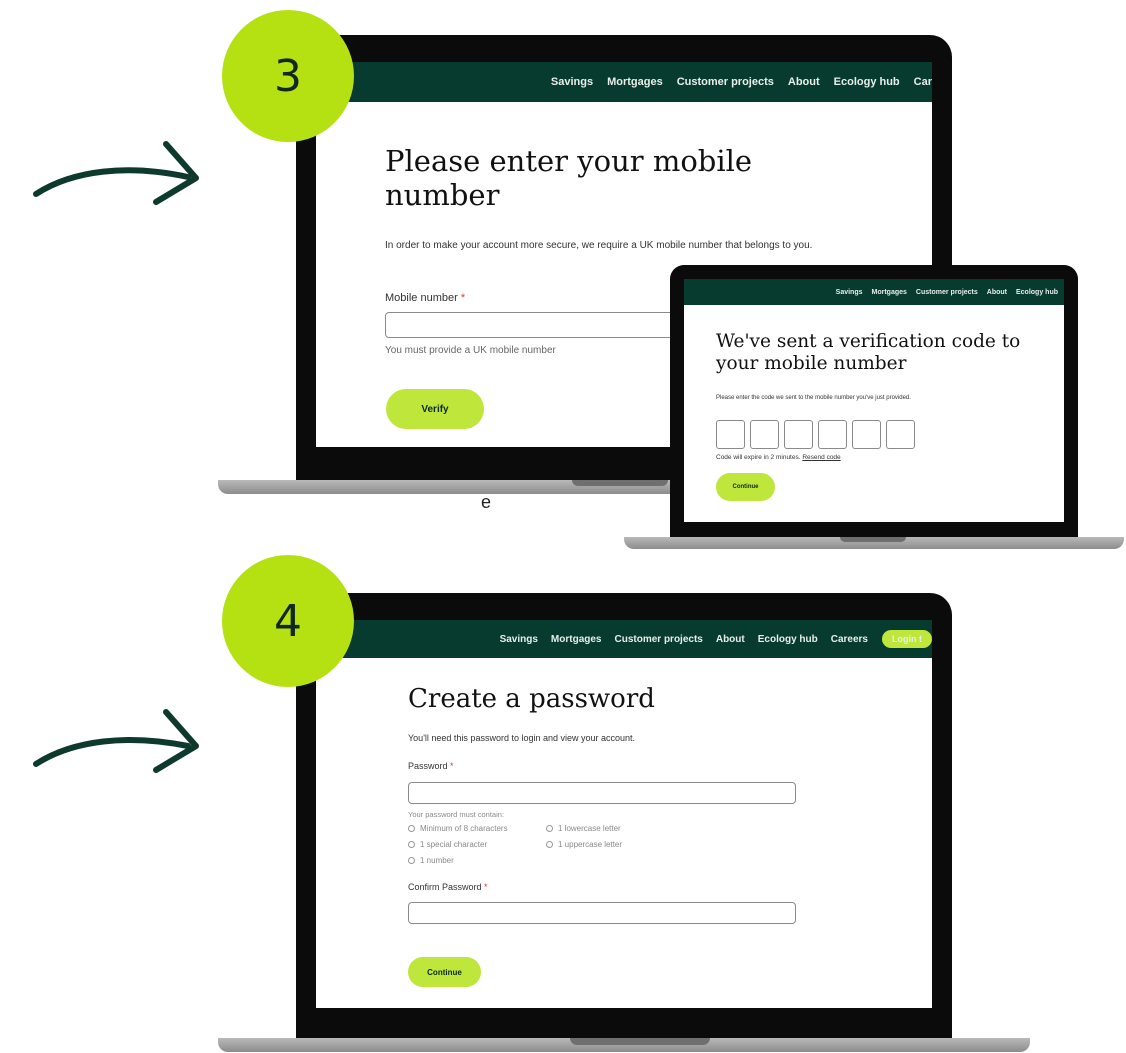  I want to click on password-label: Password *, so click(431, 766).